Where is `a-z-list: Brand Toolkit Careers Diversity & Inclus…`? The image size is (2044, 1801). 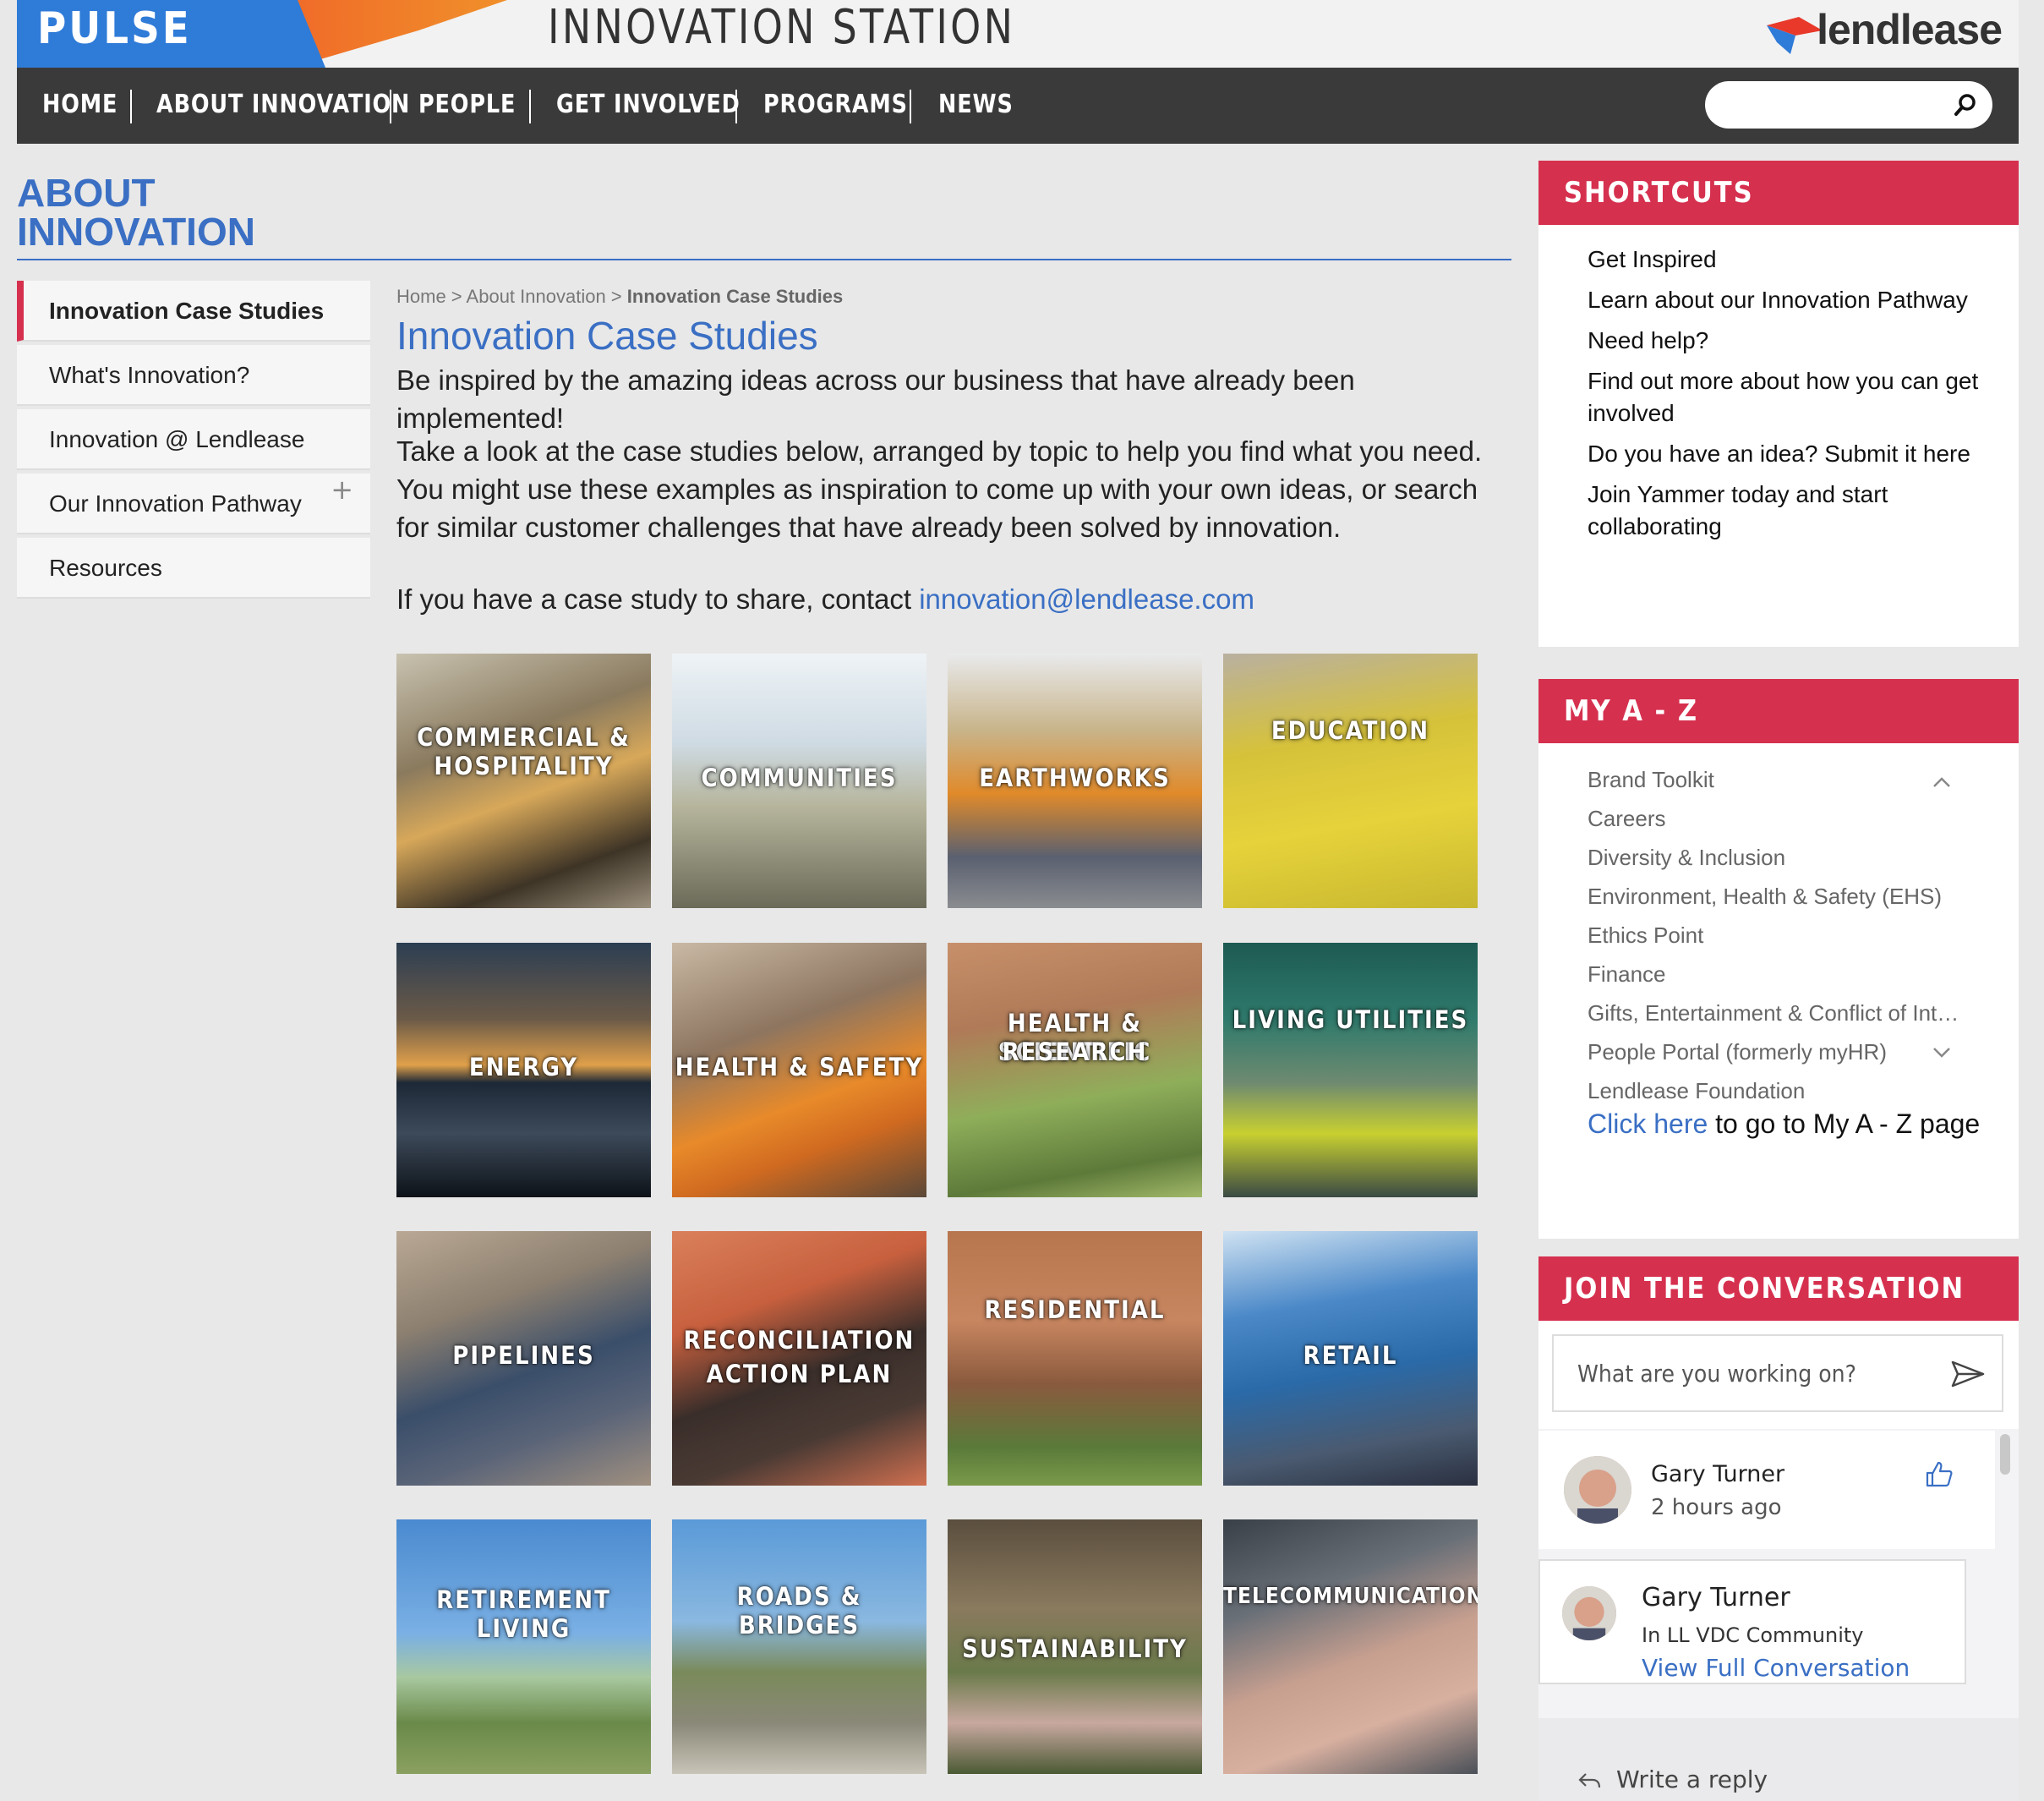
a-z-list: Brand Toolkit Careers Diversity & Inclus… is located at coordinates (1778, 926).